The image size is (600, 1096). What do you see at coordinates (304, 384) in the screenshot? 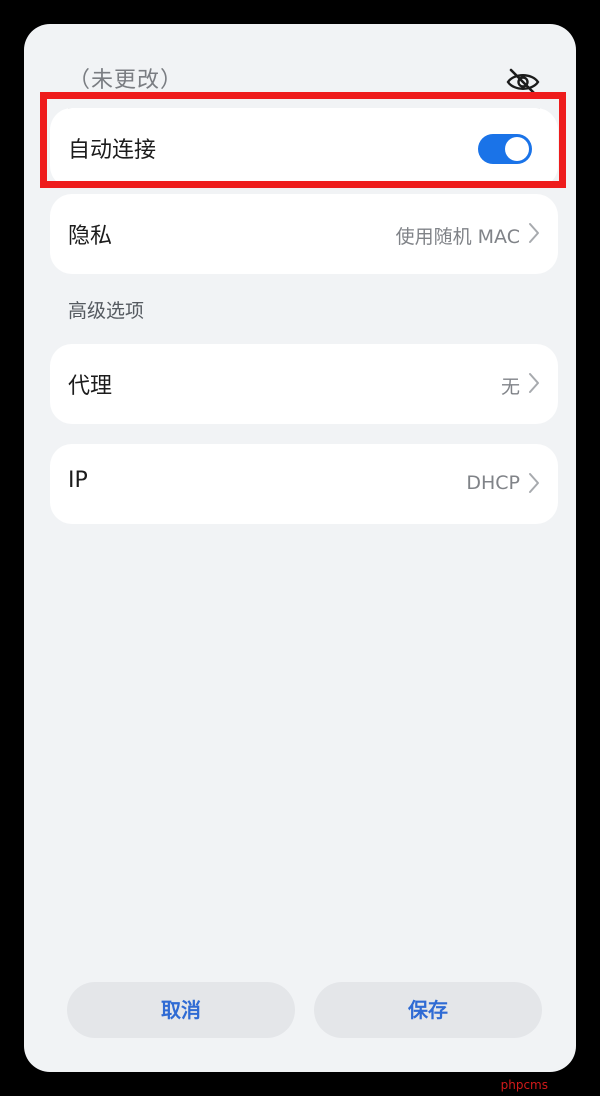
I see `proxy-row: 代理 无` at bounding box center [304, 384].